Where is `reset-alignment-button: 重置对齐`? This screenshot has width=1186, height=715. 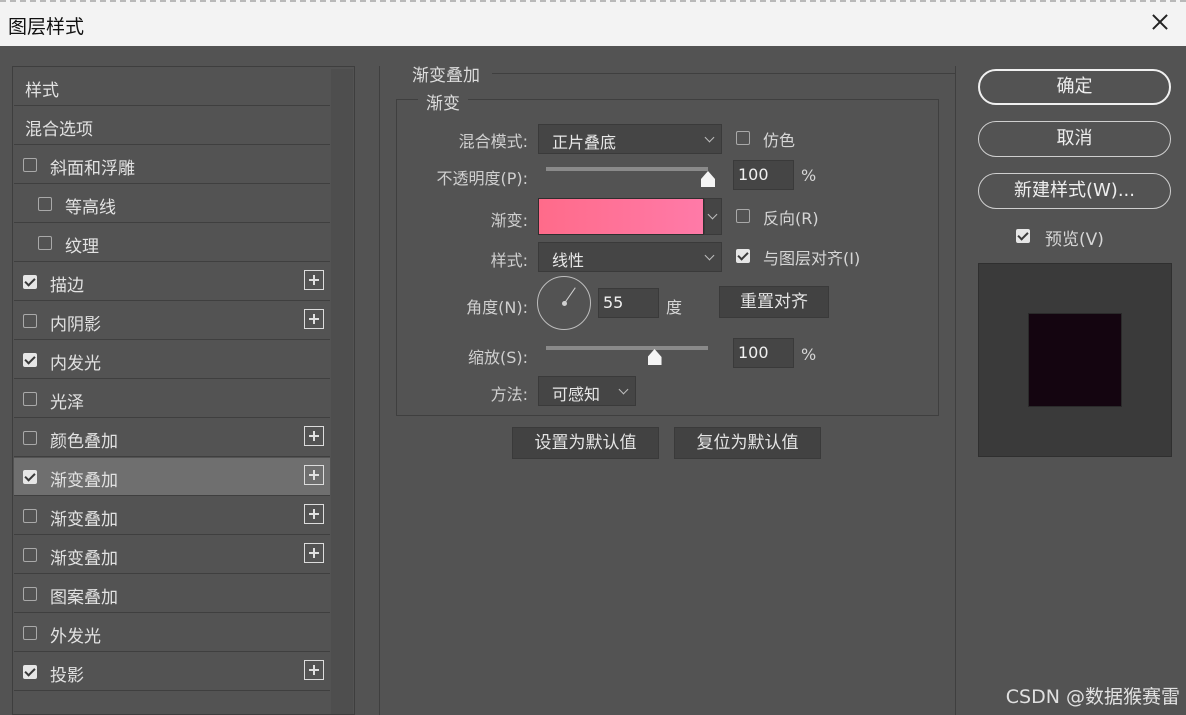
reset-alignment-button: 重置对齐 is located at coordinates (774, 302).